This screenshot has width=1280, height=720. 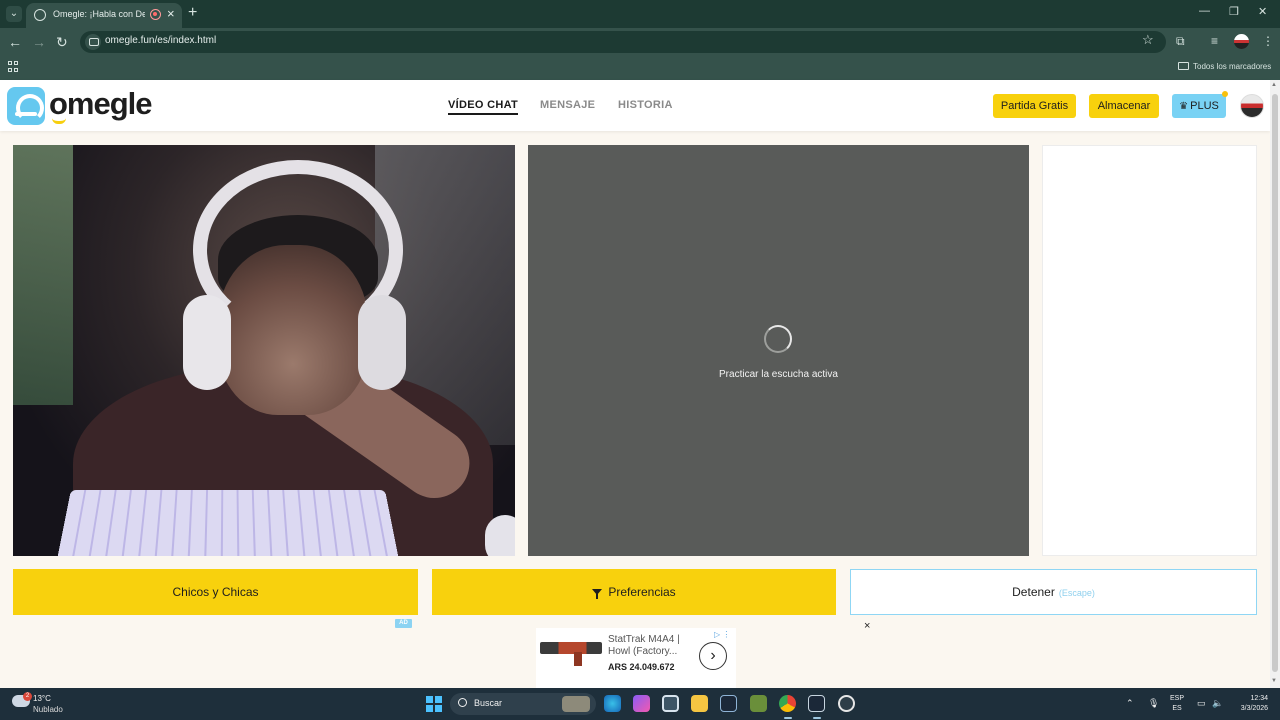 I want to click on logo-smile-icon, so click(x=59, y=121).